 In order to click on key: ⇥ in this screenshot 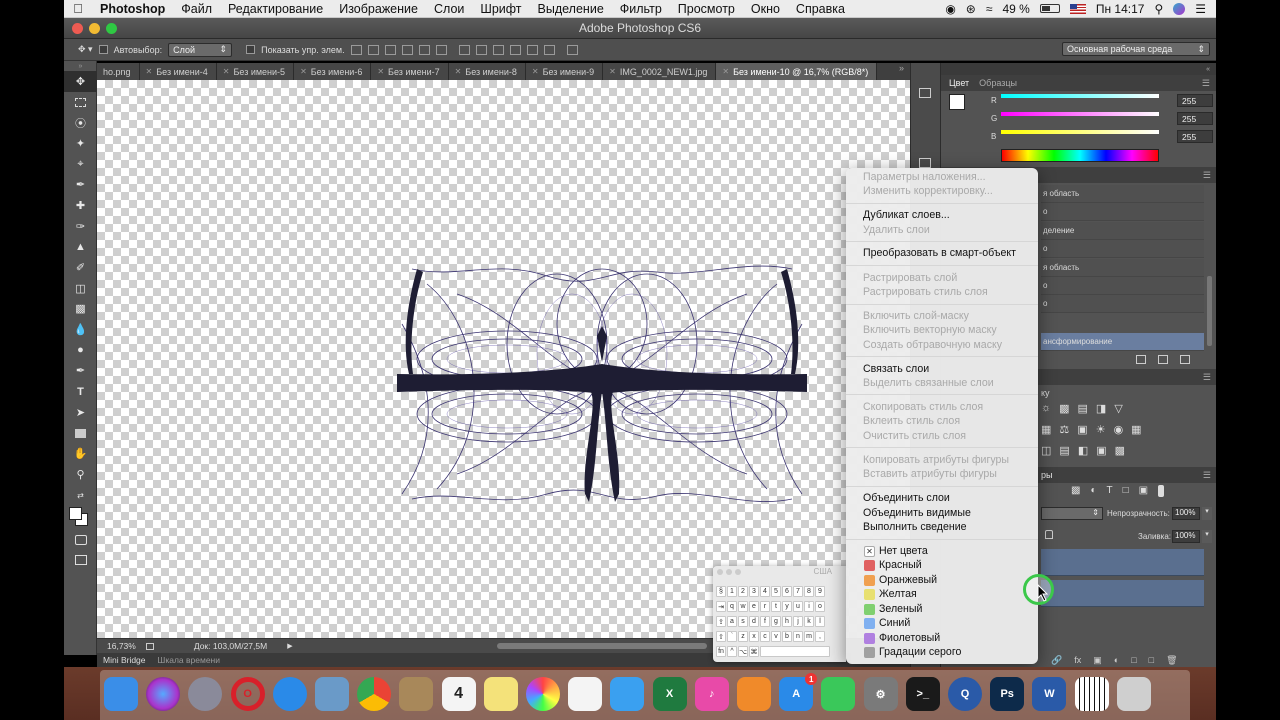, I will do `click(721, 606)`.